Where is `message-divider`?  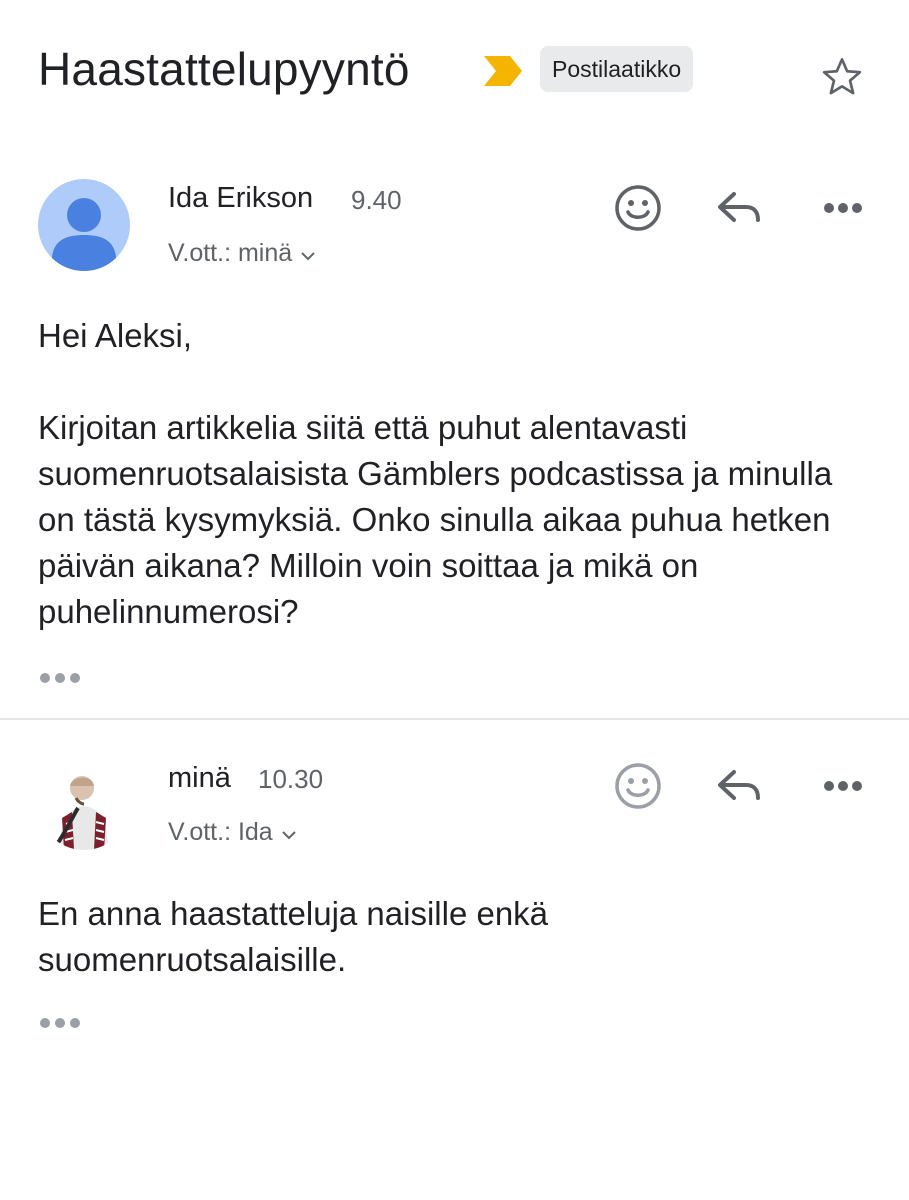
message-divider is located at coordinates (454, 719).